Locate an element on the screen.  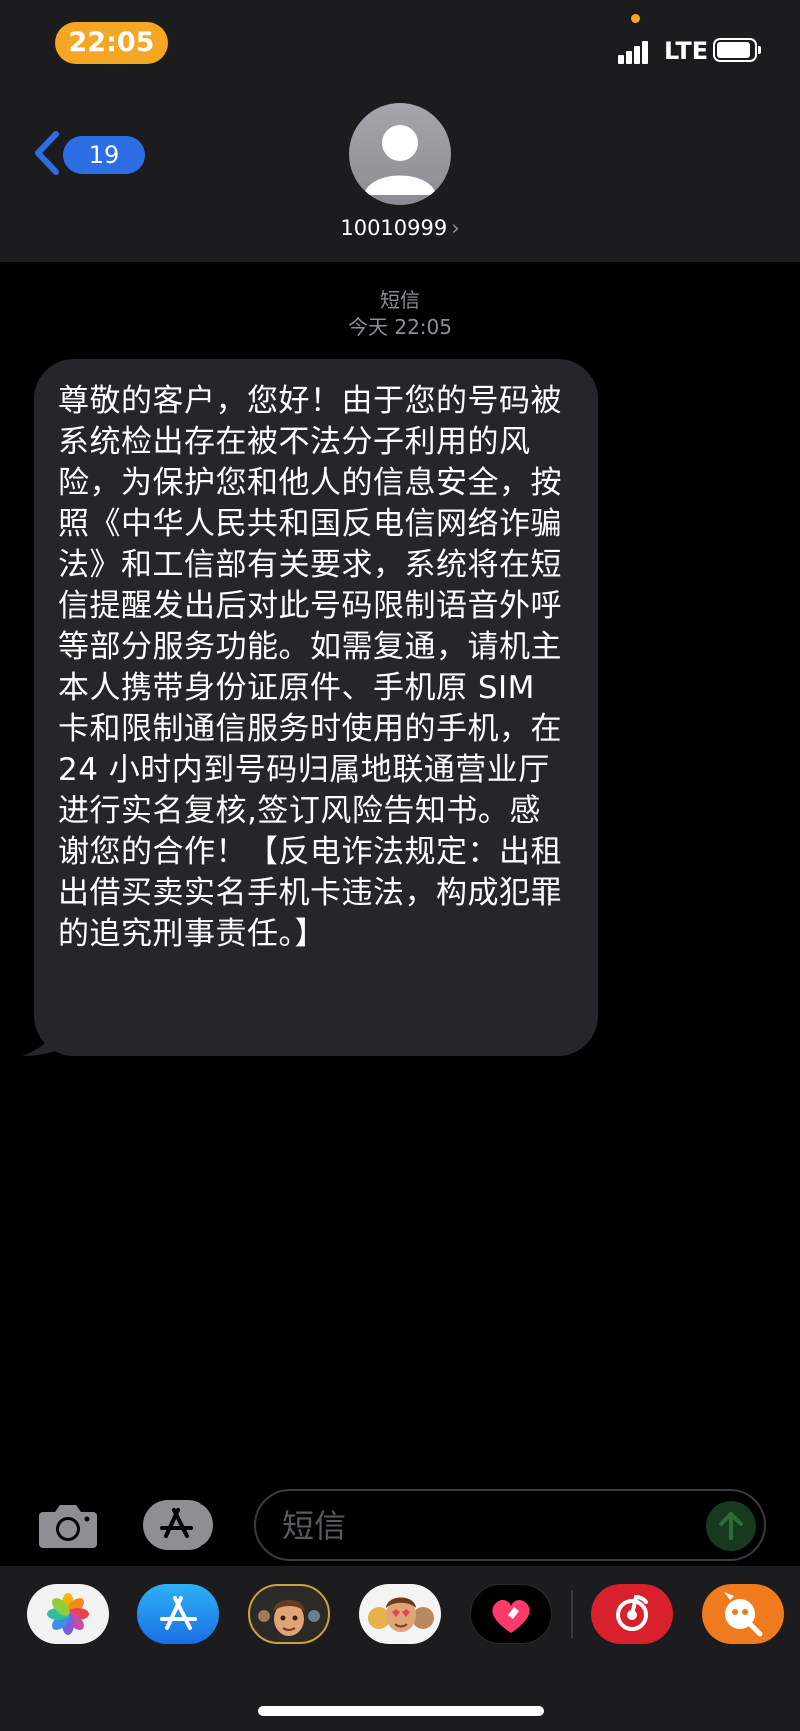
heart-icon is located at coordinates (511, 1616).